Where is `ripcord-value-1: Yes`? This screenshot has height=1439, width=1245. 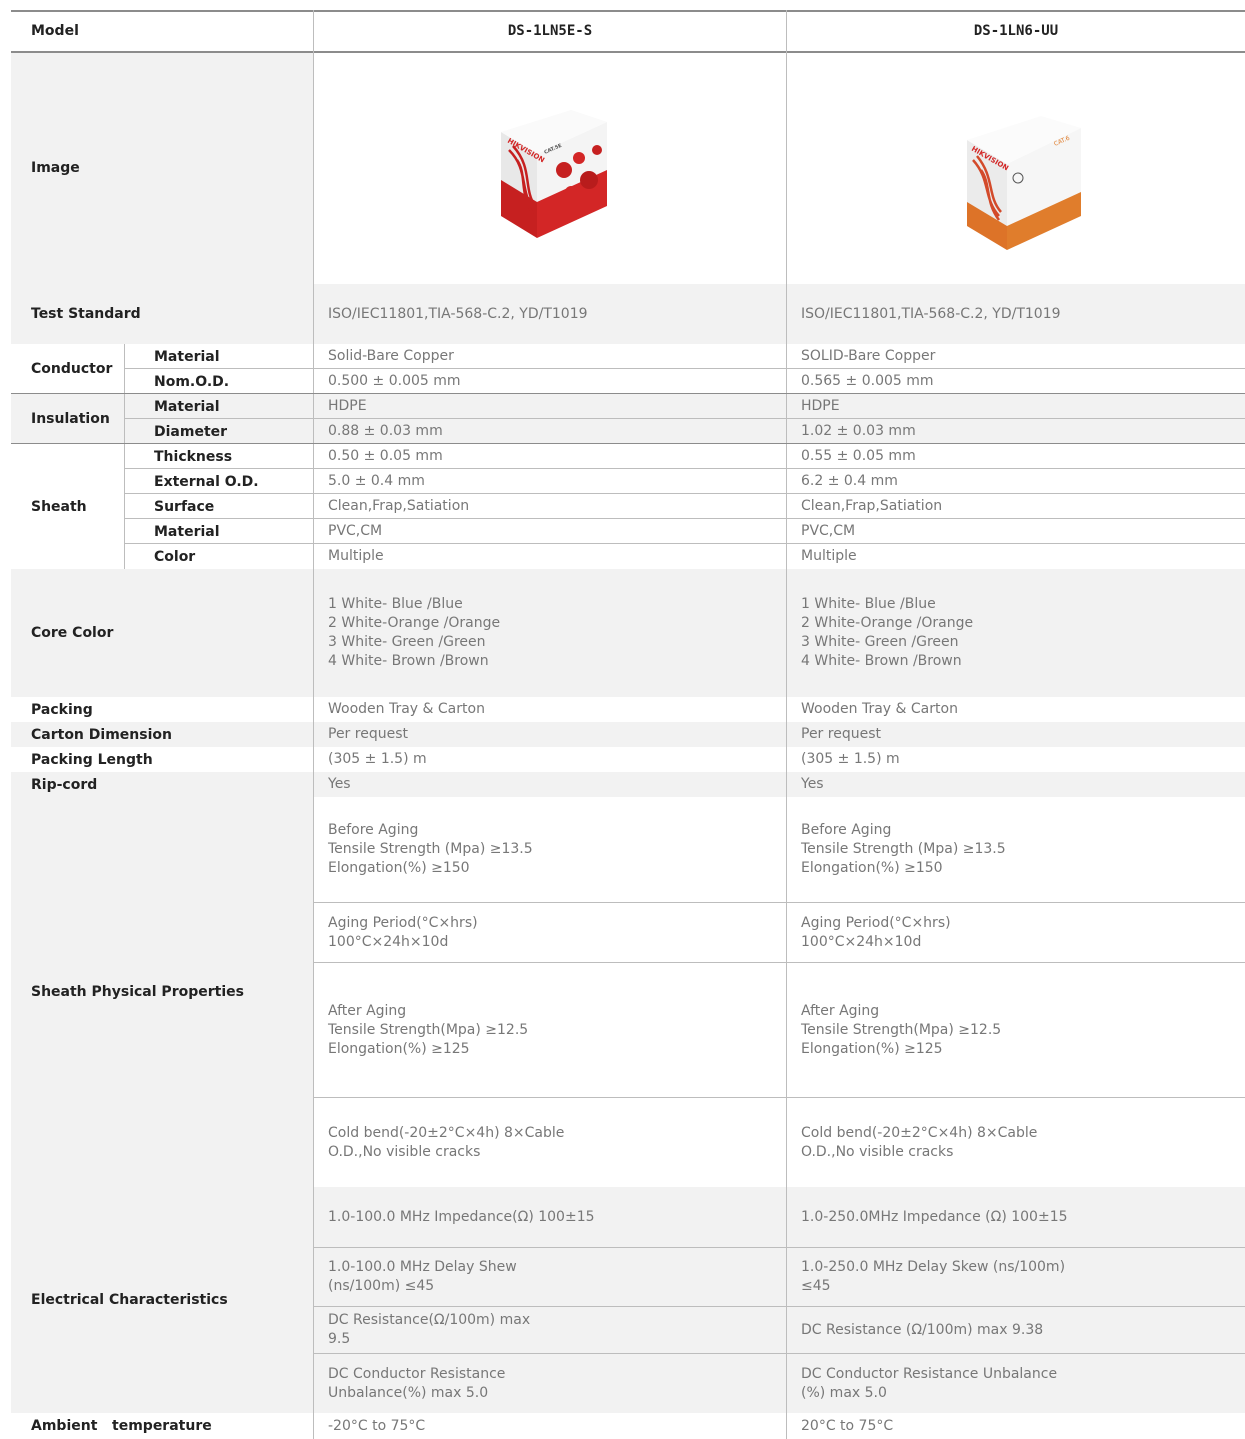
ripcord-value-1: Yes is located at coordinates (550, 784).